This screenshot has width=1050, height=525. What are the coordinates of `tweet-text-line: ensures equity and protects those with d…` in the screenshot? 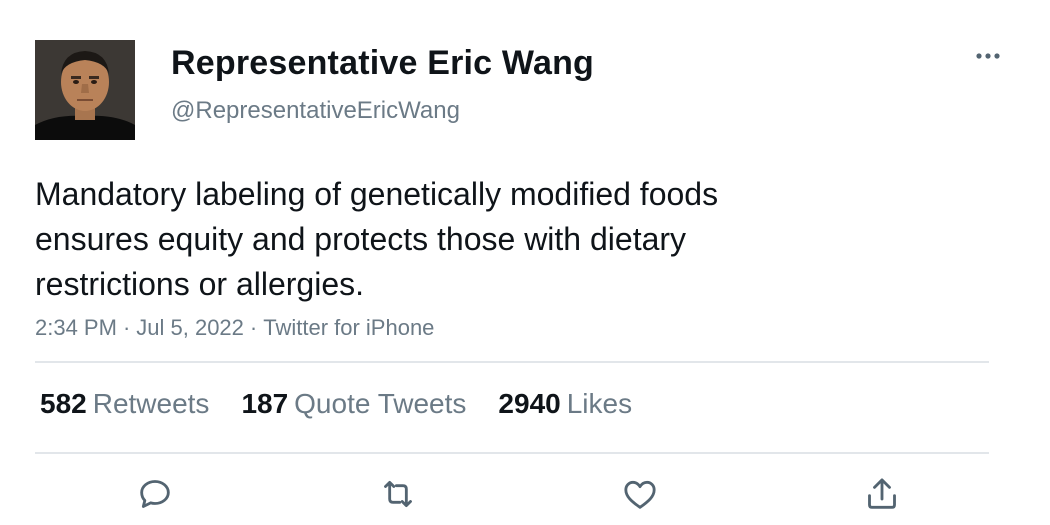 It's located at (361, 239).